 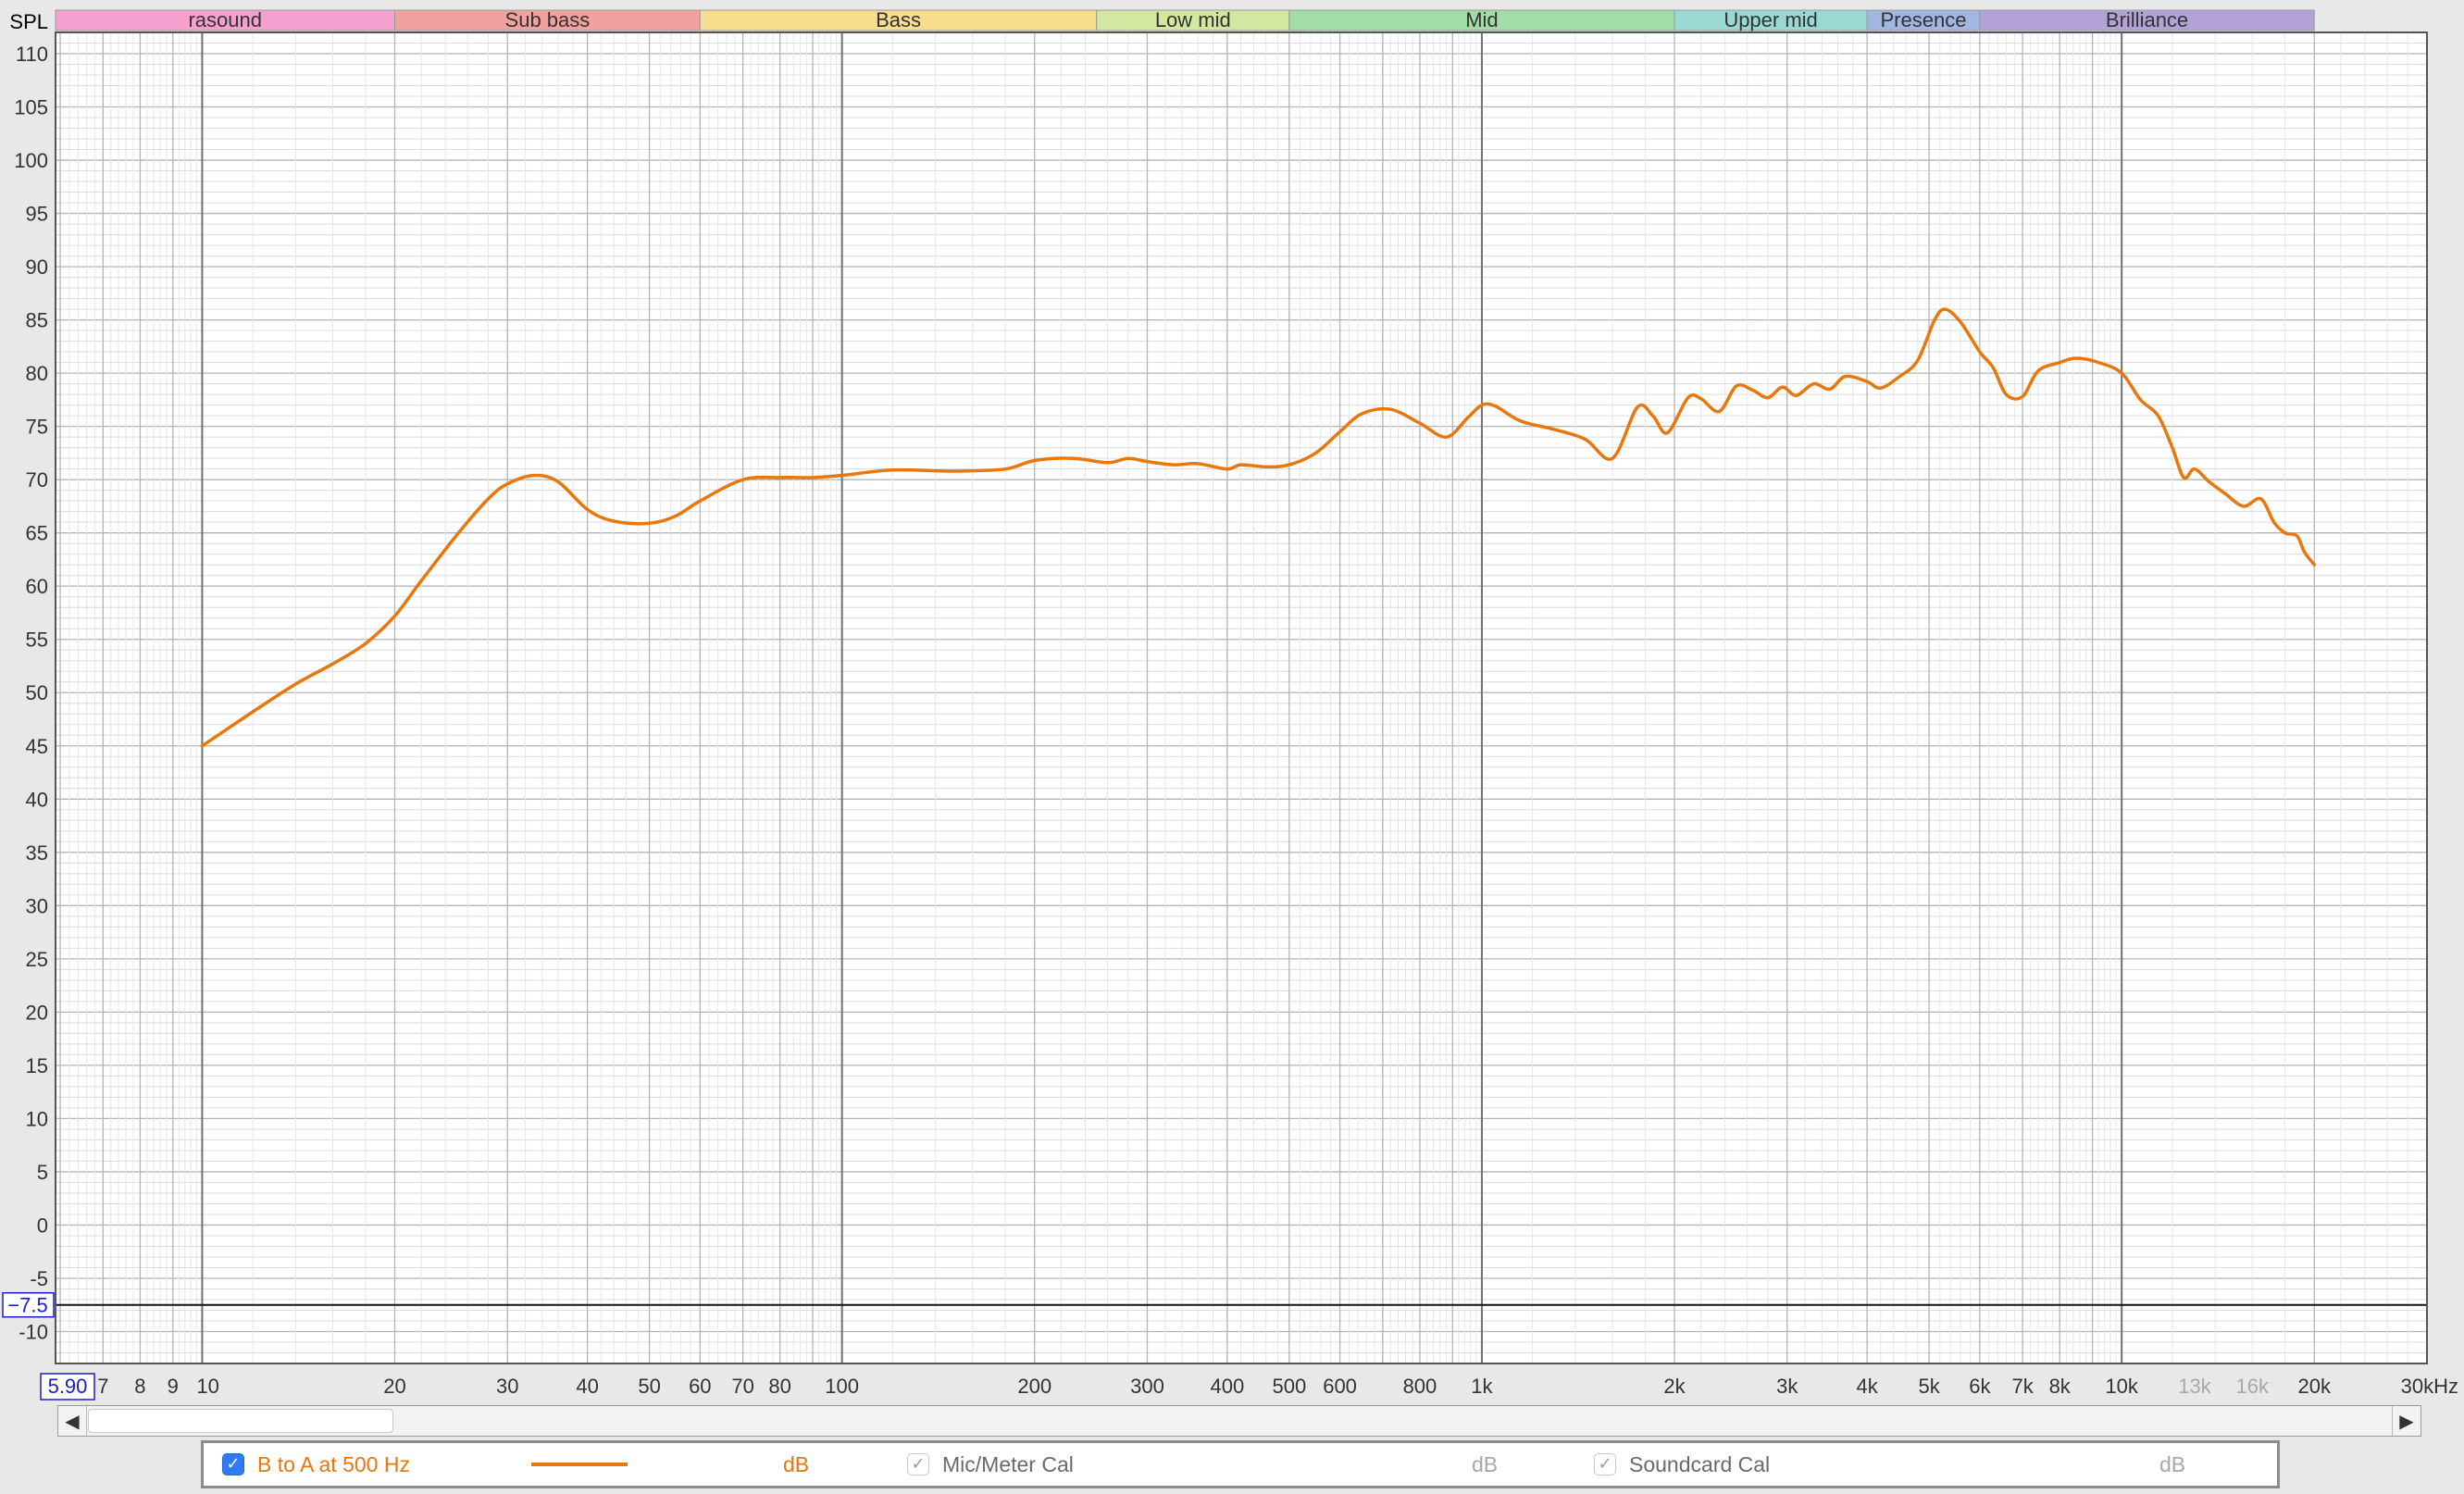 I want to click on y-tick-label: 80, so click(x=37, y=374).